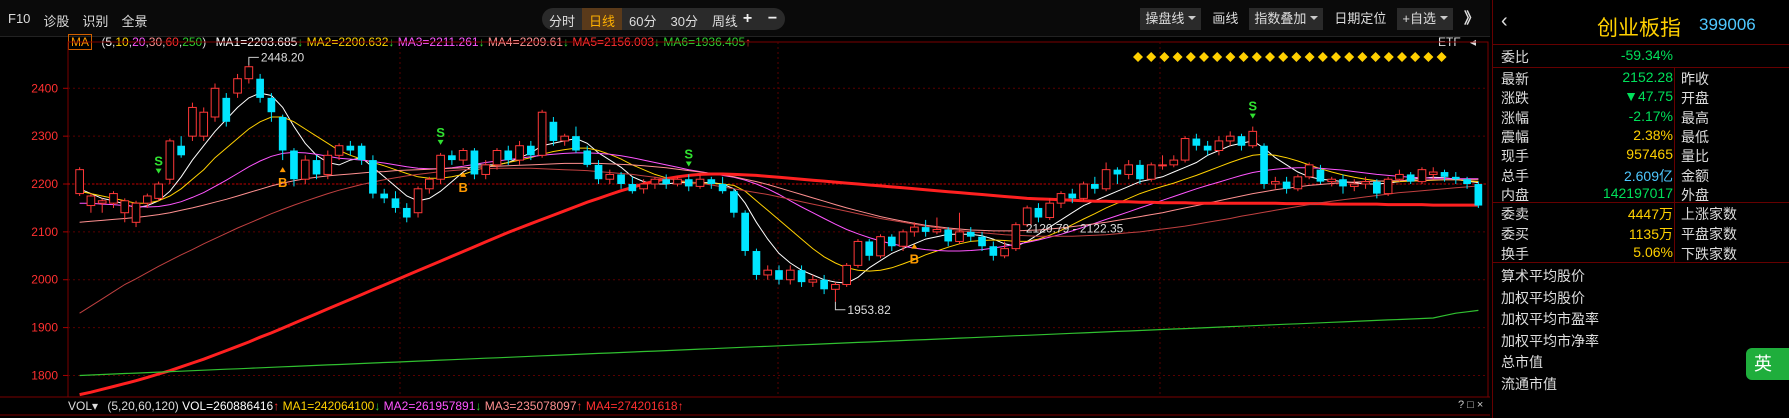 Image resolution: width=1789 pixels, height=418 pixels. What do you see at coordinates (1709, 234) in the screenshot?
I see `quote-label-right: 平盘家数` at bounding box center [1709, 234].